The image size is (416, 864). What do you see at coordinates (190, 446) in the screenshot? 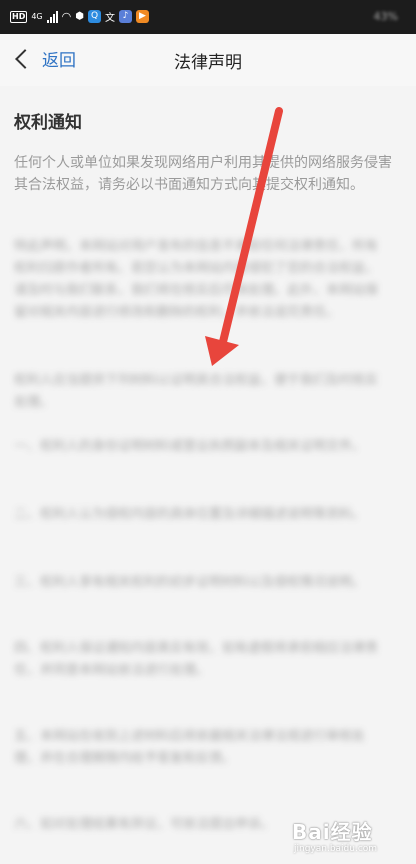
I see `blurred-paragraph-3: 一、权利人的身份证明材料或营业执照副本及相关证明文件。` at bounding box center [190, 446].